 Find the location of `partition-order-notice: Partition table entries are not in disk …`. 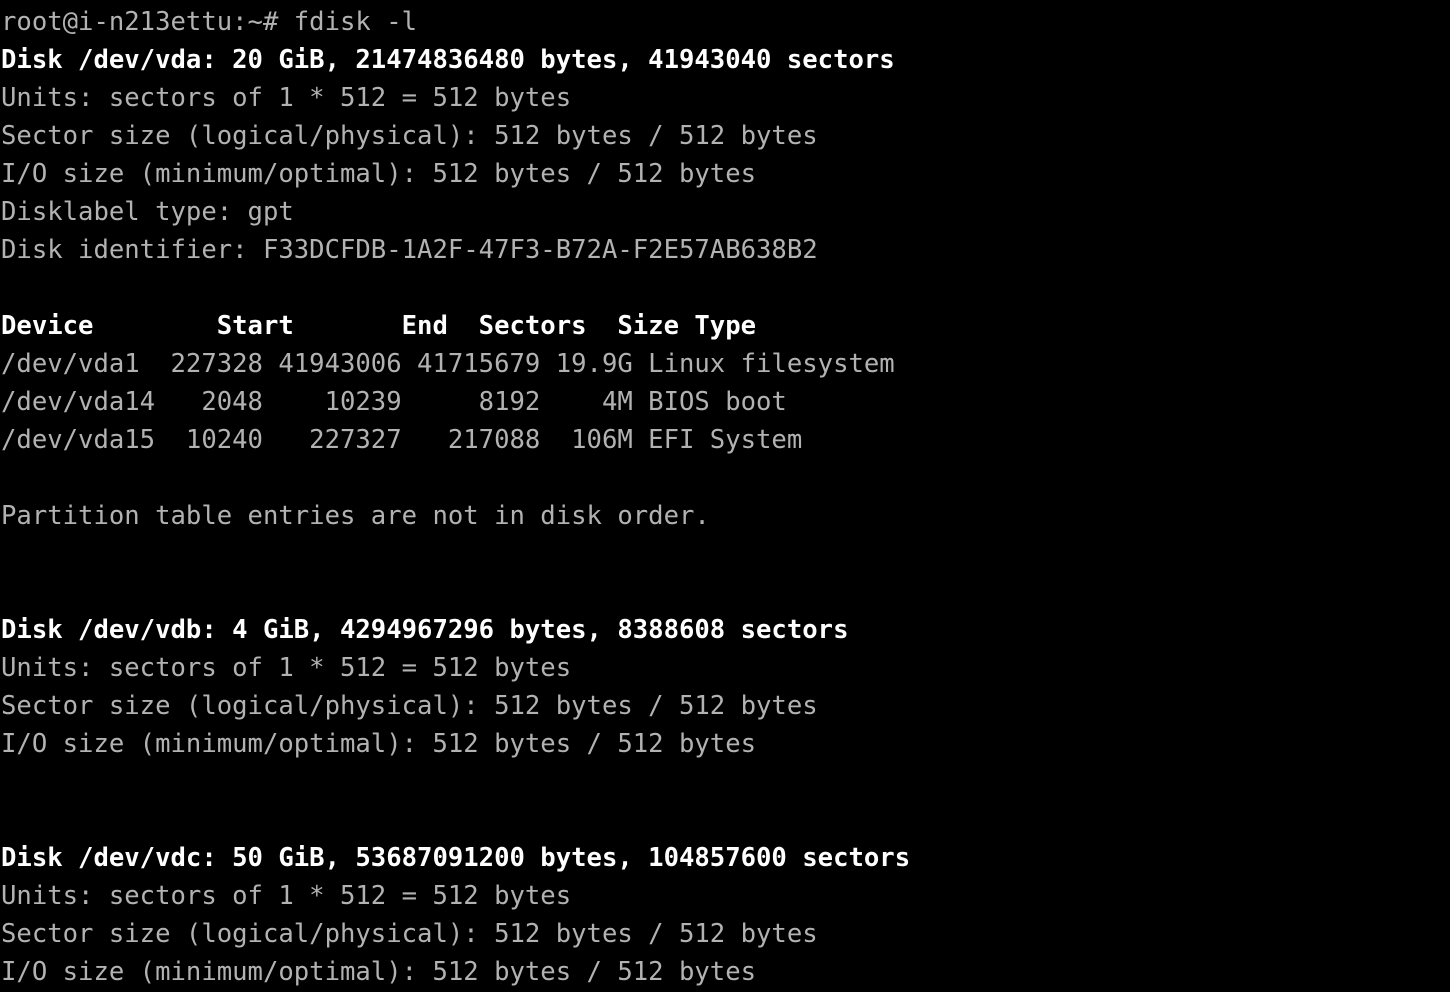

partition-order-notice: Partition table entries are not in disk … is located at coordinates (355, 516).